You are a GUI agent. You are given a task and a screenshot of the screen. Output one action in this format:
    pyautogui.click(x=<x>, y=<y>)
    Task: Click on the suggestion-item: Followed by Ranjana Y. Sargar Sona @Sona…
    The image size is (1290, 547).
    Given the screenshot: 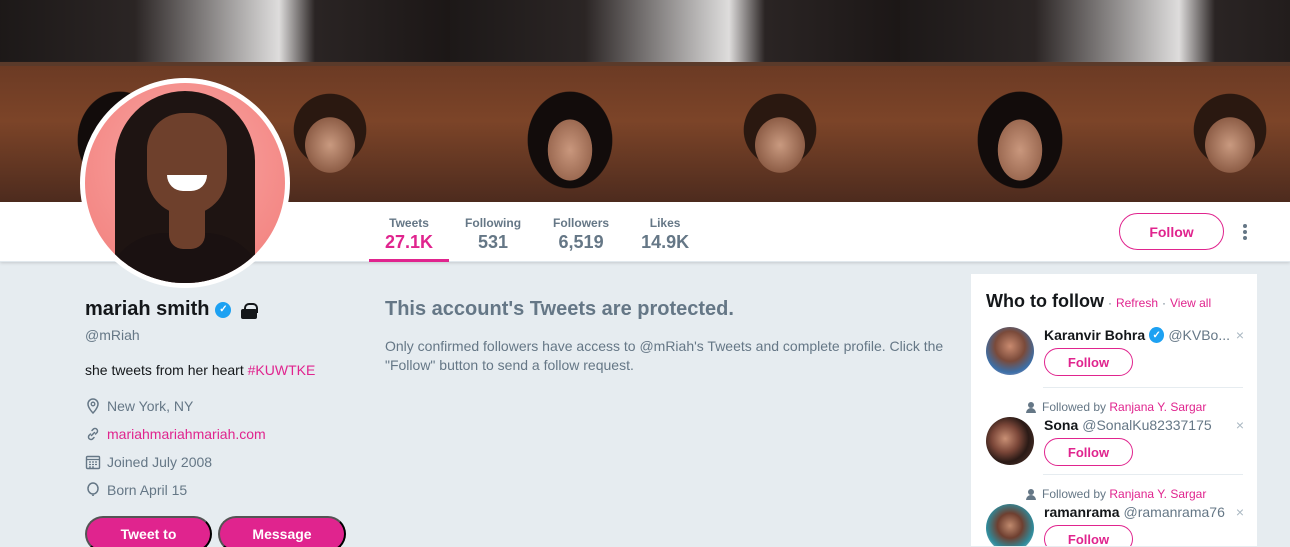 What is the action you would take?
    pyautogui.click(x=1115, y=432)
    